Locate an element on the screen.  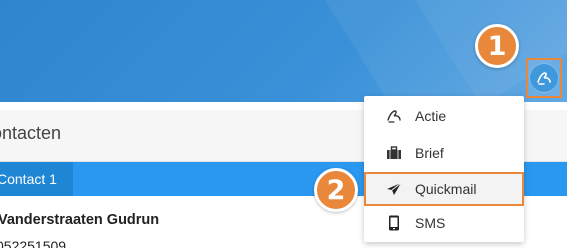
tab-label: Contact 1 is located at coordinates (28, 179).